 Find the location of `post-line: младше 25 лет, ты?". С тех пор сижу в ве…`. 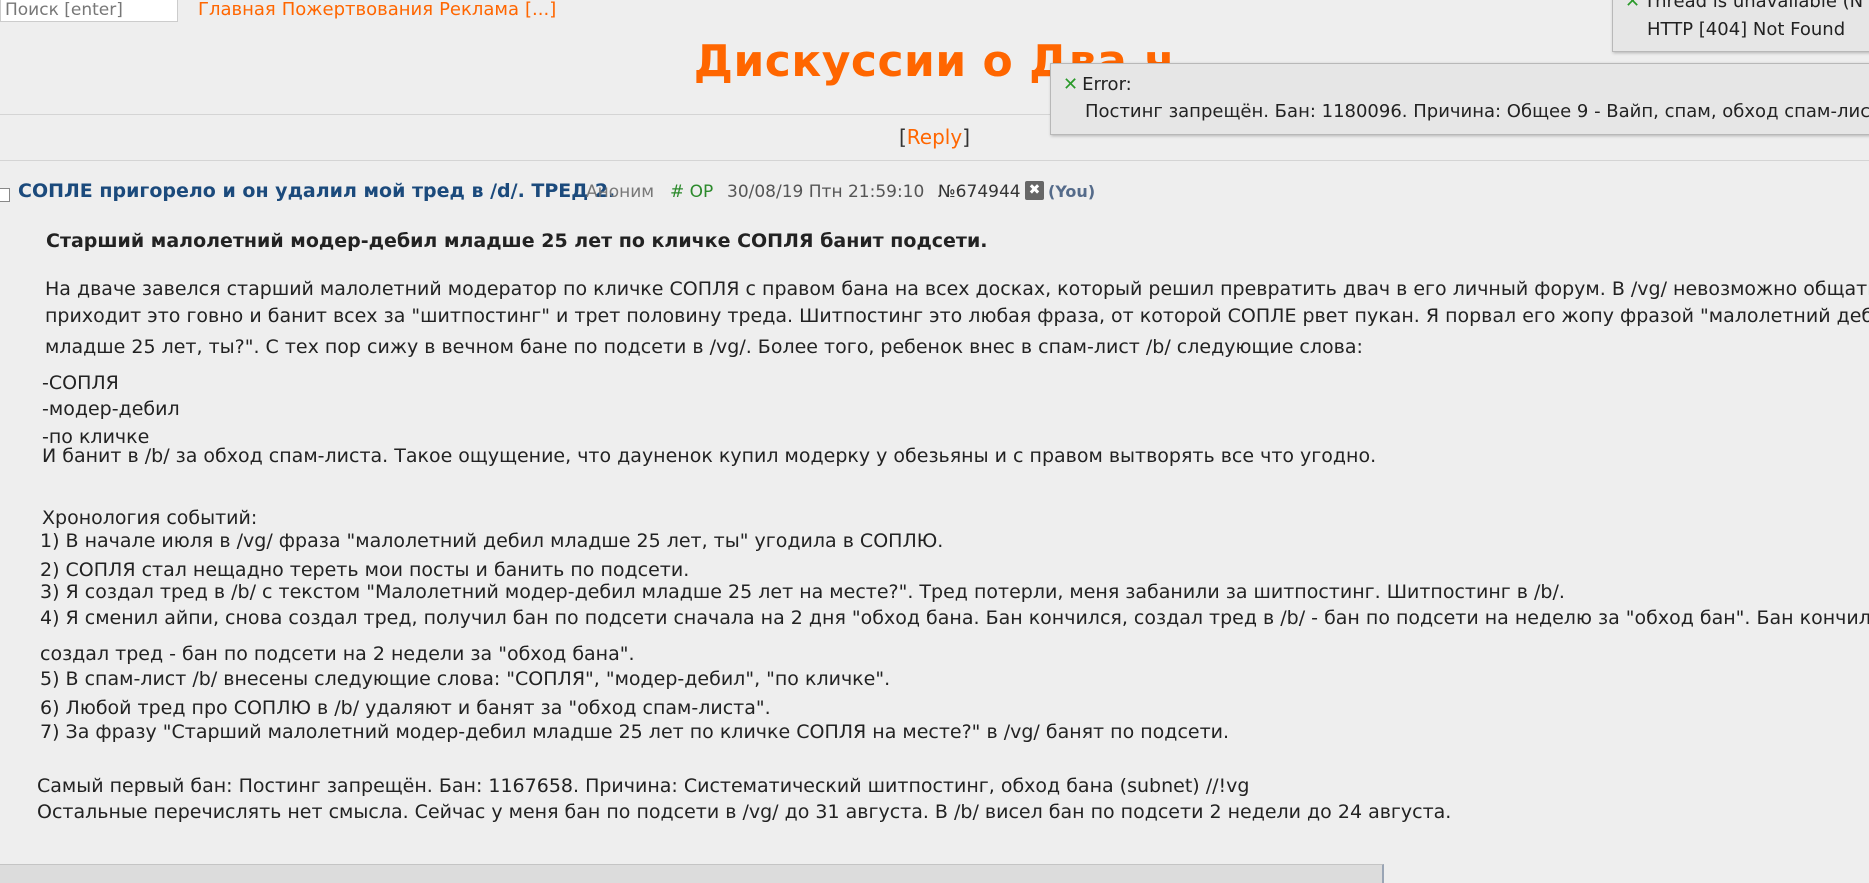

post-line: младше 25 лет, ты?". С тех пор сижу в ве… is located at coordinates (704, 347).